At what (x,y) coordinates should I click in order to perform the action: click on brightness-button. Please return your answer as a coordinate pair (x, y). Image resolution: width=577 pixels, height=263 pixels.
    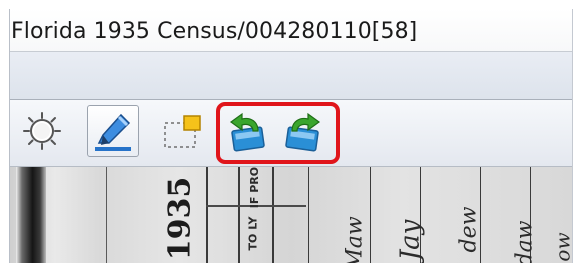
    Looking at the image, I should click on (42, 131).